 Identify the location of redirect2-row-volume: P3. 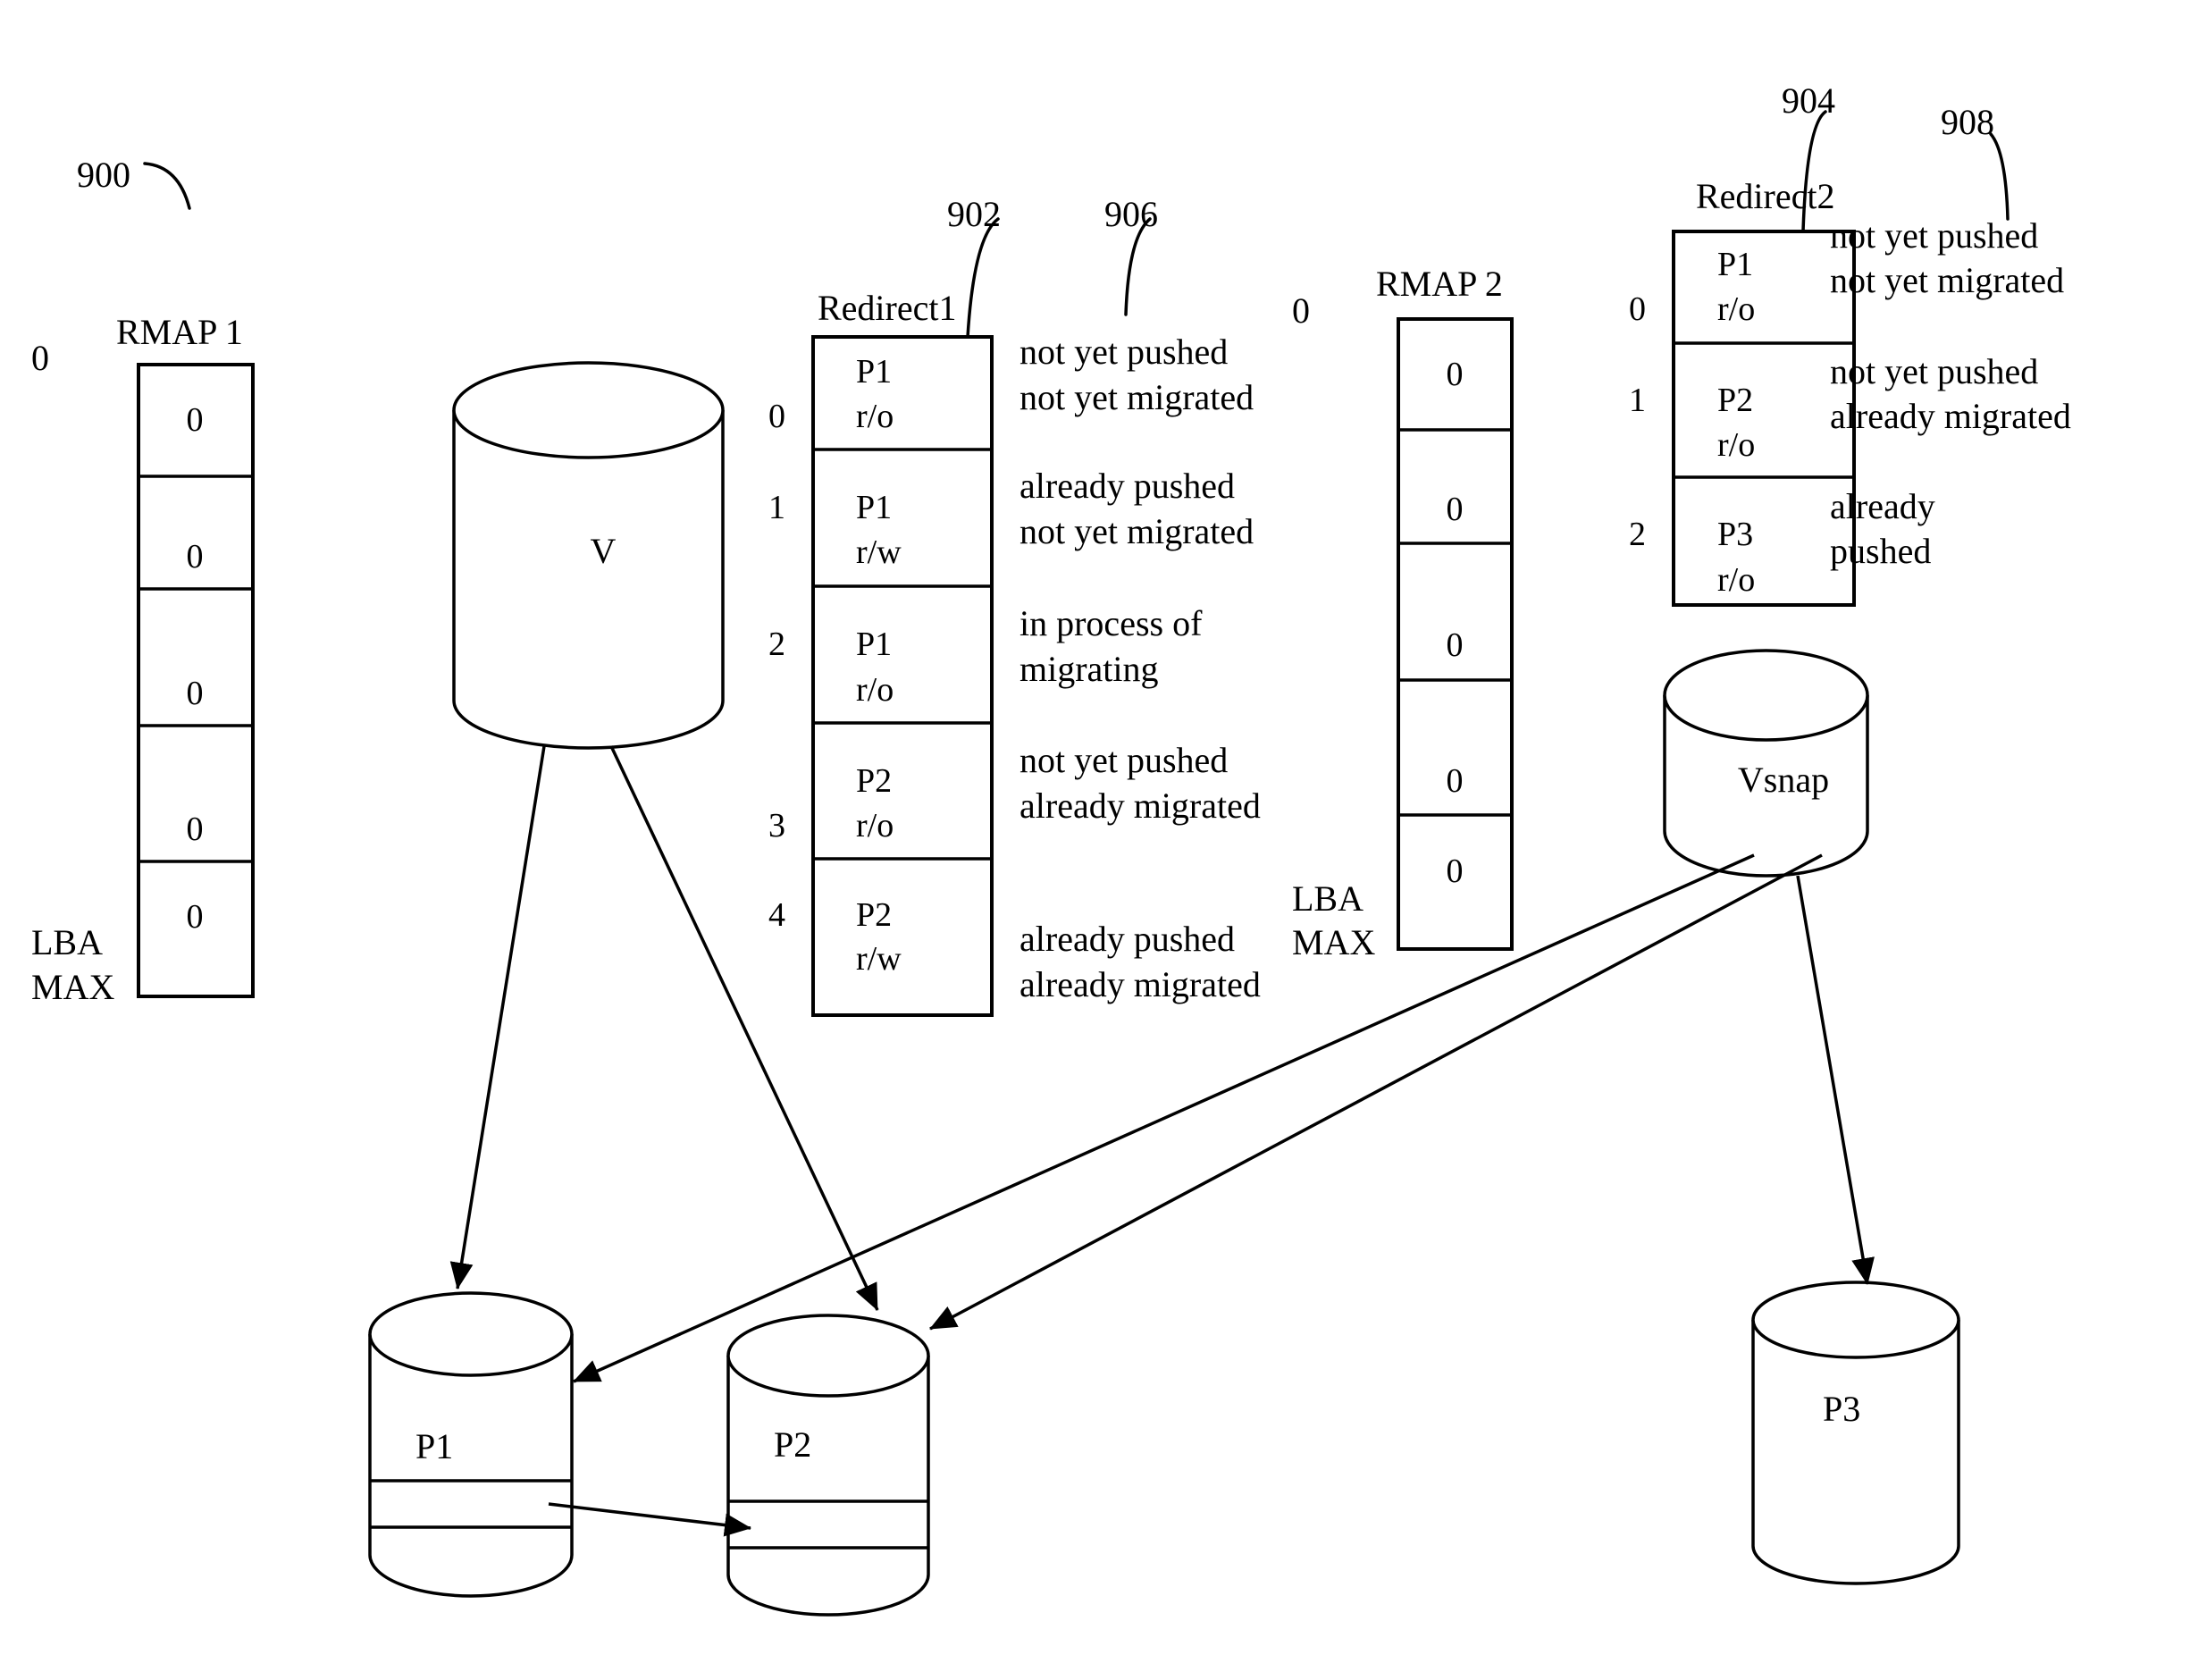
(1735, 534).